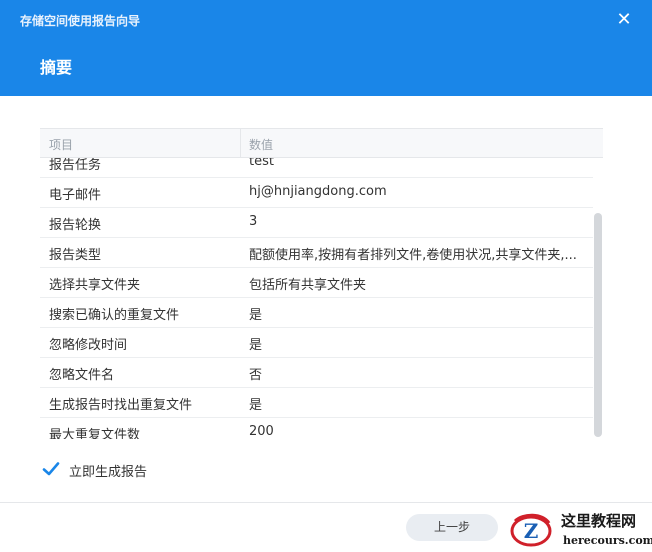 The image size is (652, 552). I want to click on row-key: 报告轮换, so click(75, 225).